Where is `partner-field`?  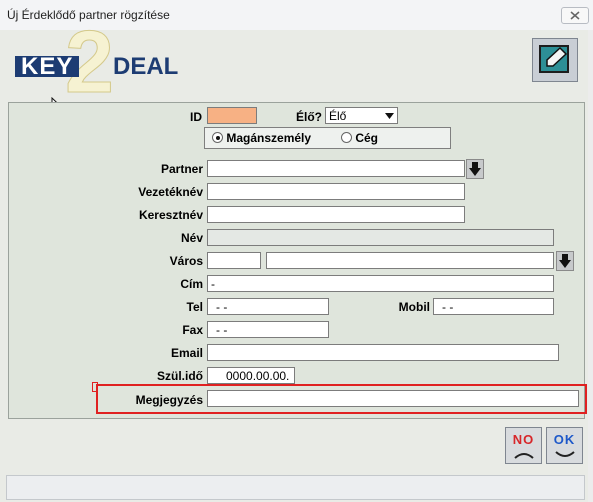 partner-field is located at coordinates (336, 168).